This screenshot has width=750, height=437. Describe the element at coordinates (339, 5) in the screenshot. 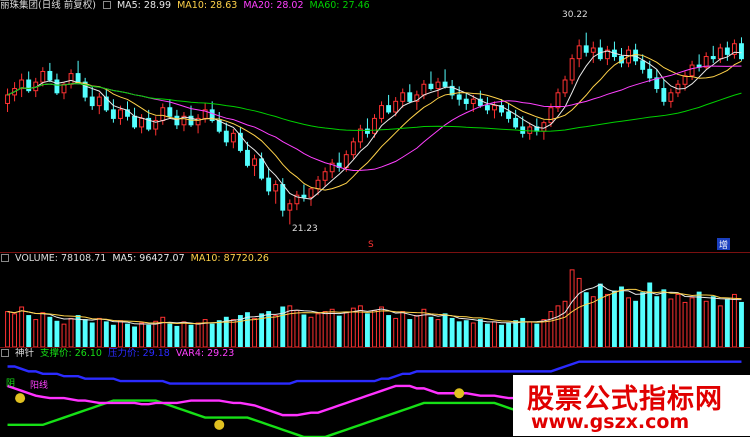

I see `ma60-value: MA60: 27.46` at that location.